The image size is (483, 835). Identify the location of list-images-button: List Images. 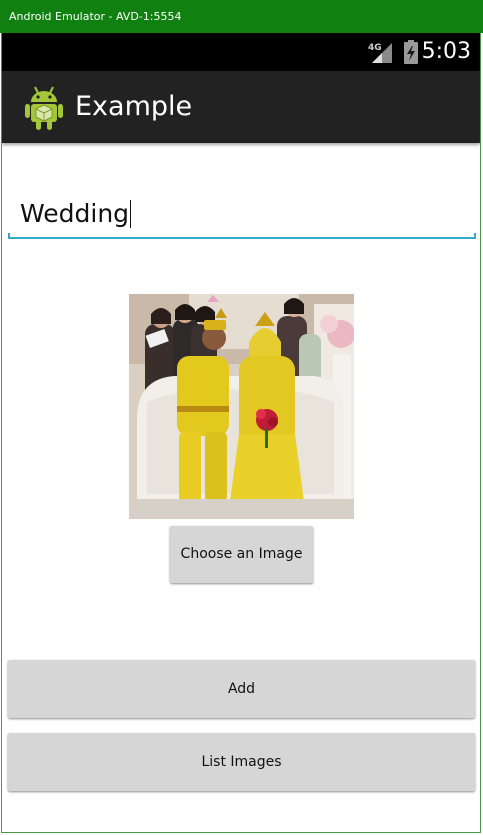
(241, 762).